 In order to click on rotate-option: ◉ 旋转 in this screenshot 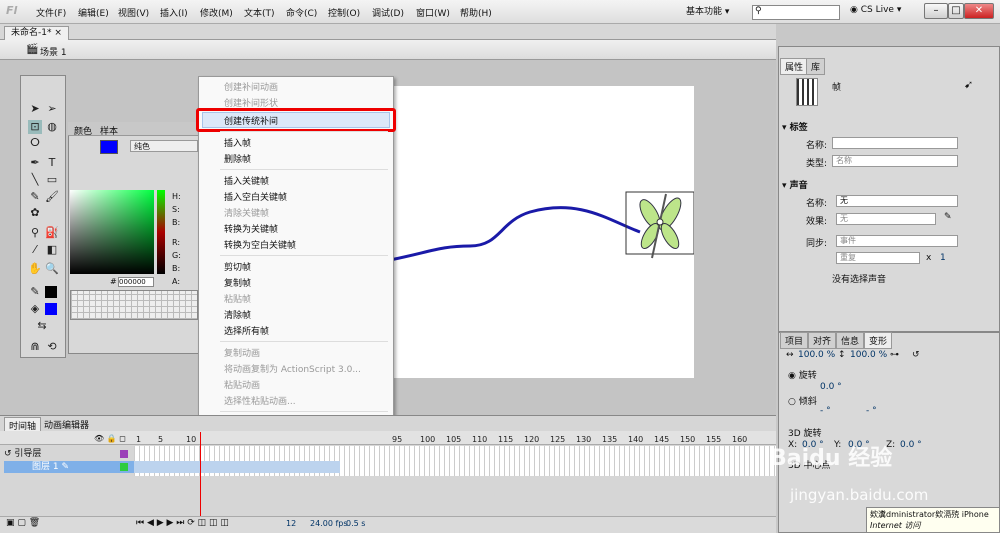, I will do `click(802, 374)`.